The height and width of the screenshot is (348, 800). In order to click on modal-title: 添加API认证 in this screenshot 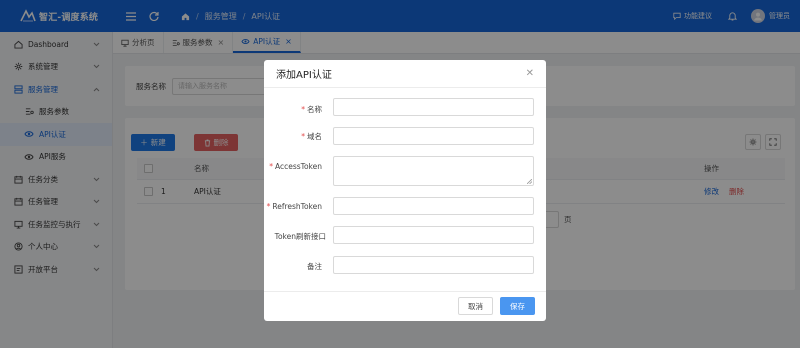, I will do `click(304, 75)`.